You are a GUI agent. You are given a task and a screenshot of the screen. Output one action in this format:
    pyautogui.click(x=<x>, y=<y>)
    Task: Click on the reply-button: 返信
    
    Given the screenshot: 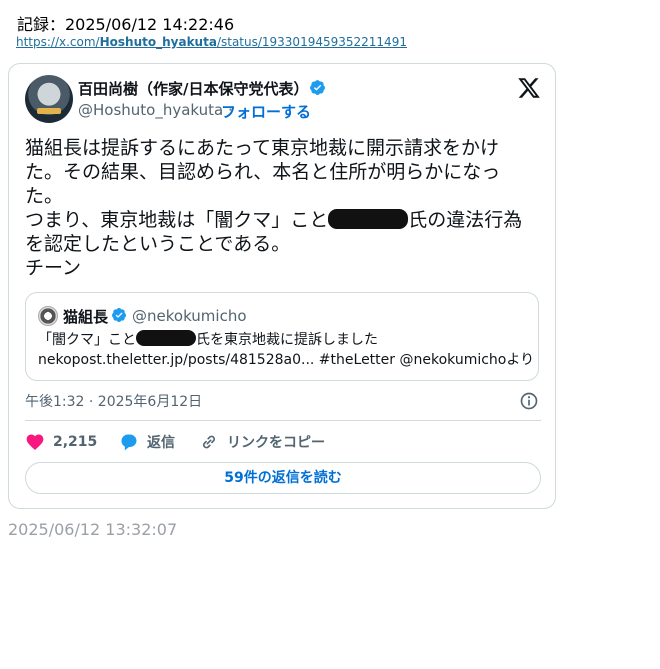 What is the action you would take?
    pyautogui.click(x=147, y=442)
    